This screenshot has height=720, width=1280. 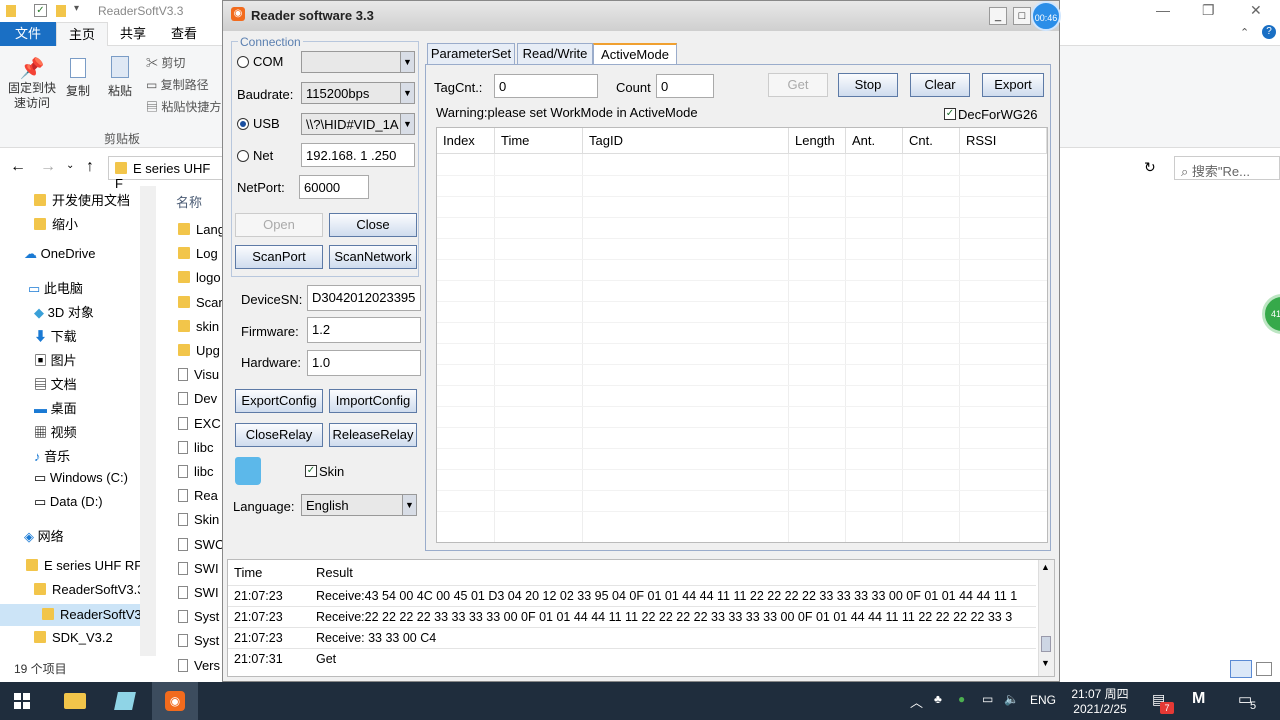 What do you see at coordinates (311, 471) in the screenshot?
I see `skin-checkbox: ✓` at bounding box center [311, 471].